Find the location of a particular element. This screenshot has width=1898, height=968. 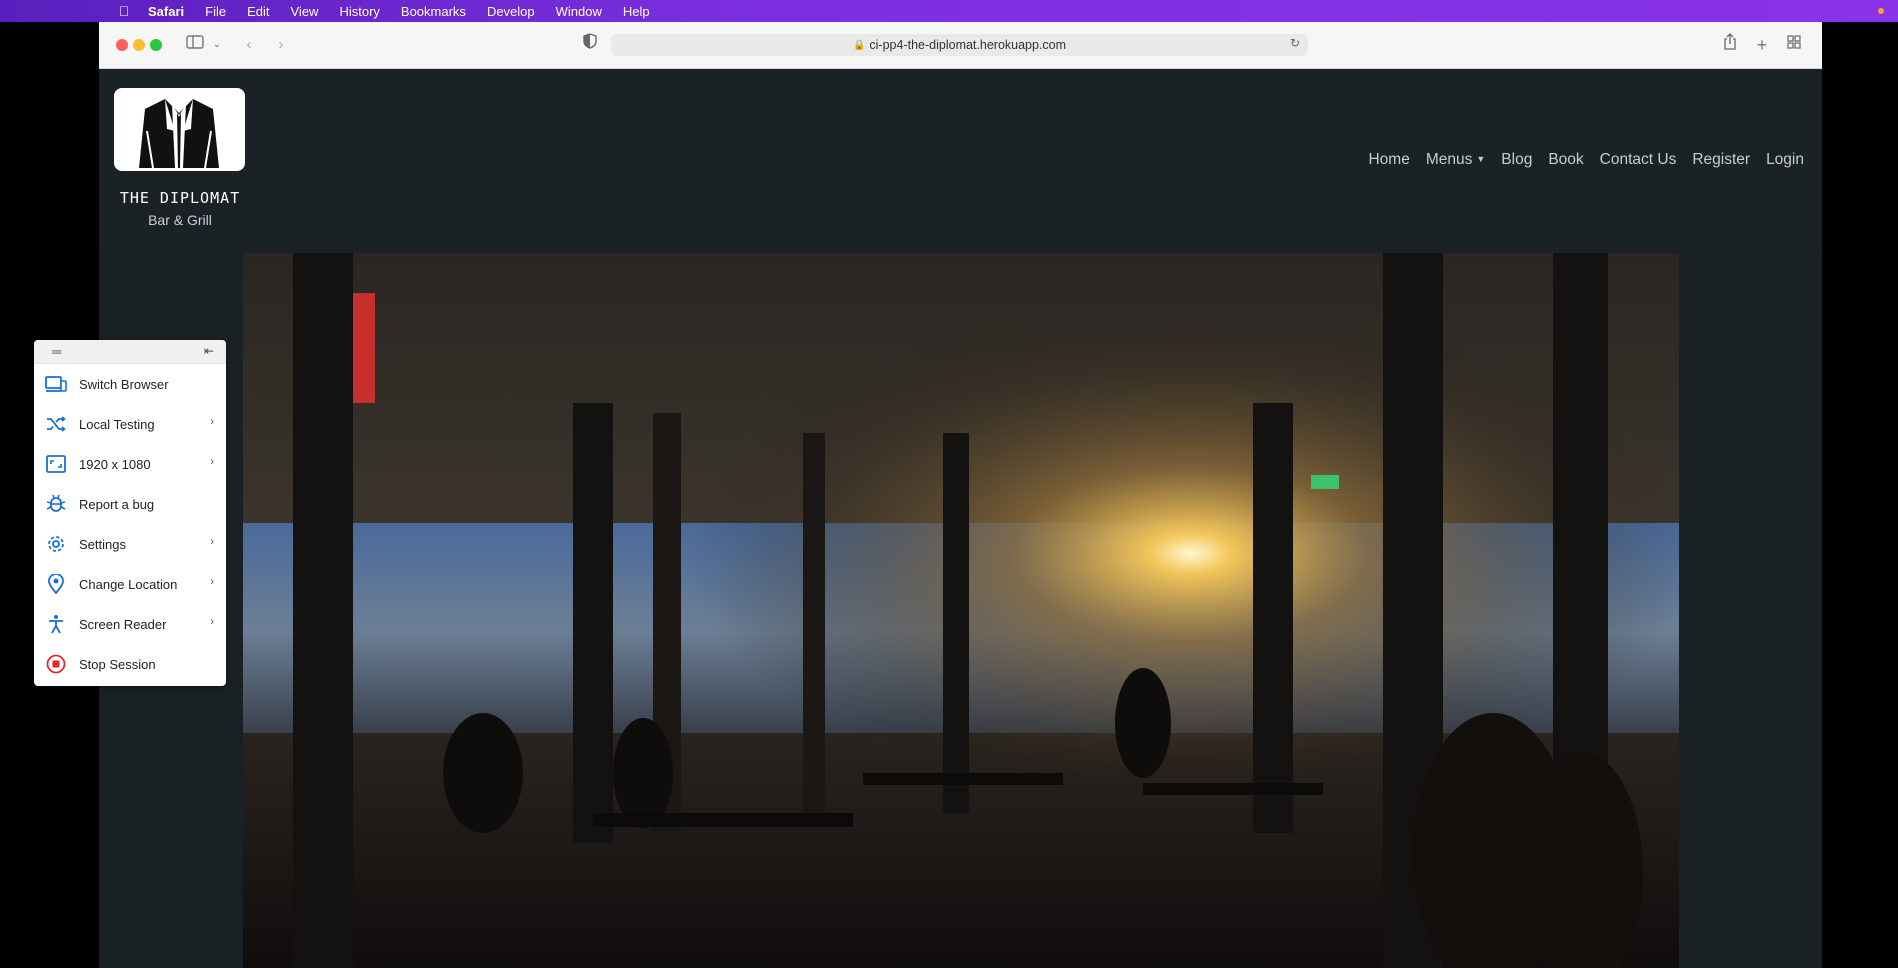

resolution-item: 1920 x 1080 › is located at coordinates (130, 464).